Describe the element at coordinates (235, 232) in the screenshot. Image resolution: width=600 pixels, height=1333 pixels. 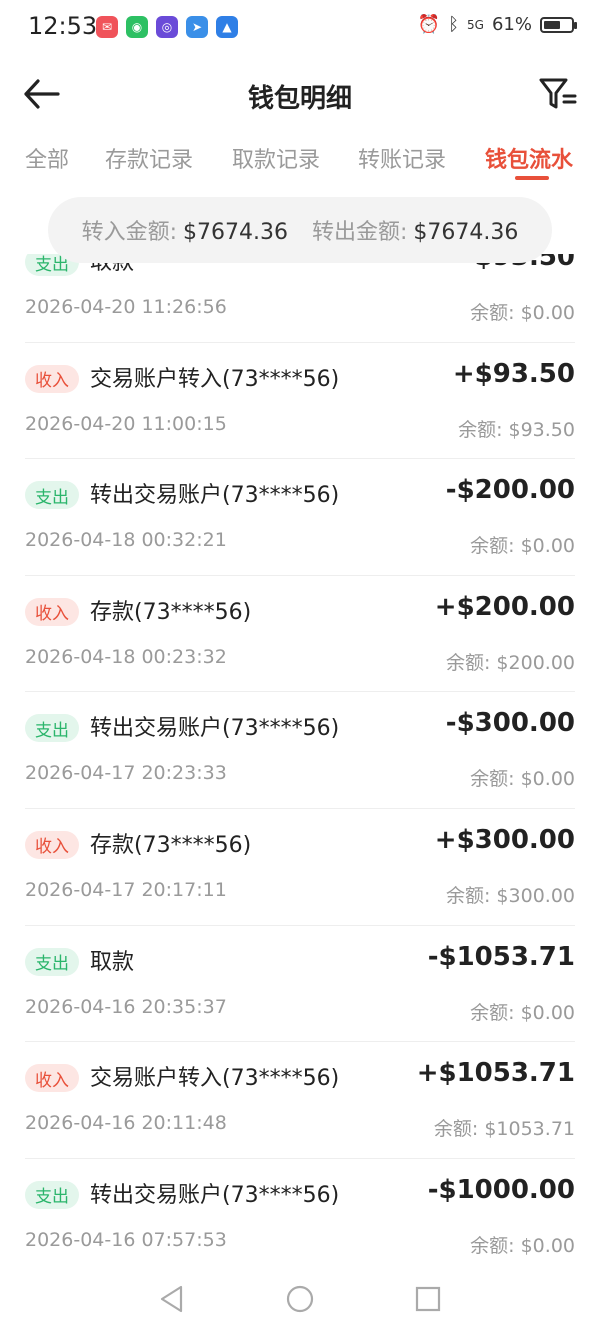
I see `summary-in-value: $7674.36` at that location.